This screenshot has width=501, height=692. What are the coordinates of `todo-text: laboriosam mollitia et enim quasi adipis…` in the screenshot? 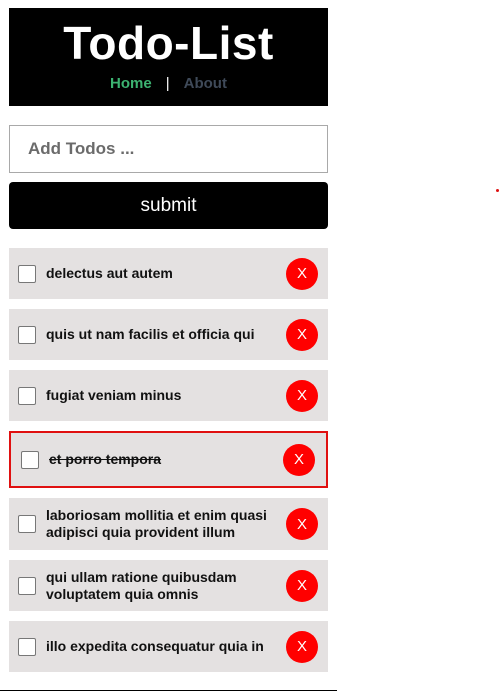 It's located at (156, 523).